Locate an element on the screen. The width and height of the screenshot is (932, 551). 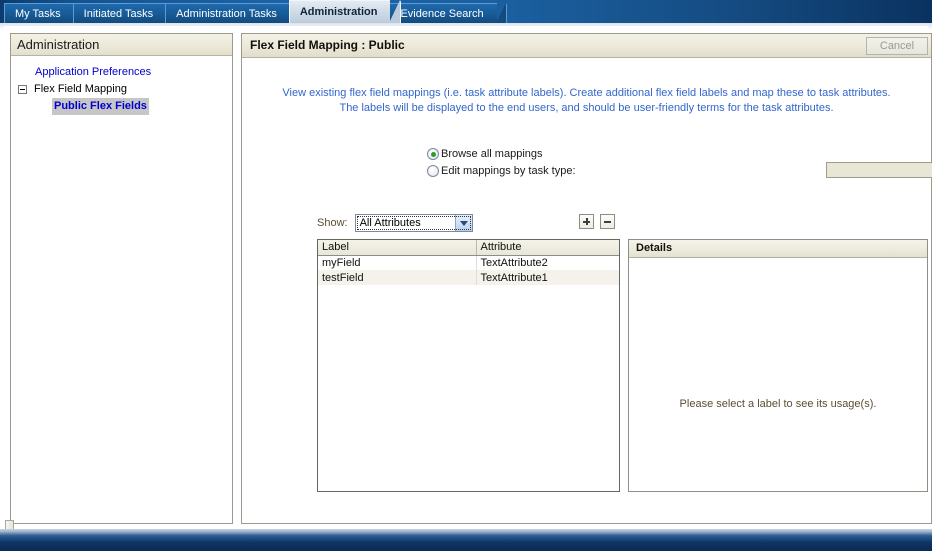
column-header-attribute: Attribute is located at coordinates (547, 248).